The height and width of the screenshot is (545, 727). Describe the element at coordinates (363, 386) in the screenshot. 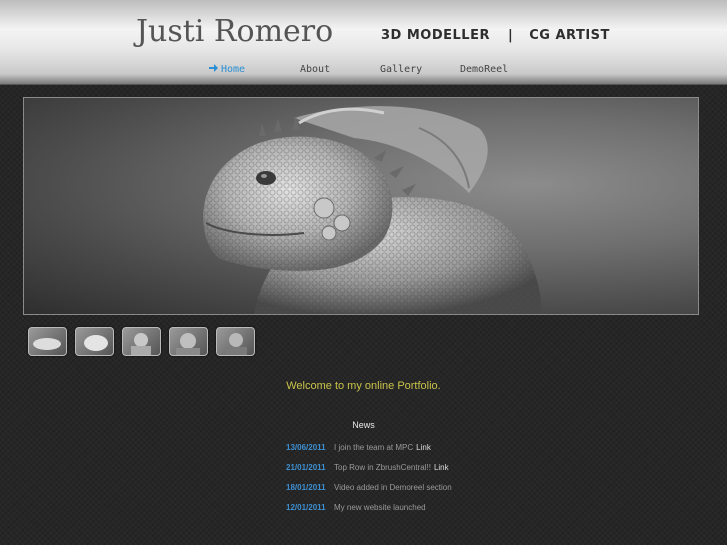

I see `welcome-message: Welcome to my online Portfolio.` at that location.